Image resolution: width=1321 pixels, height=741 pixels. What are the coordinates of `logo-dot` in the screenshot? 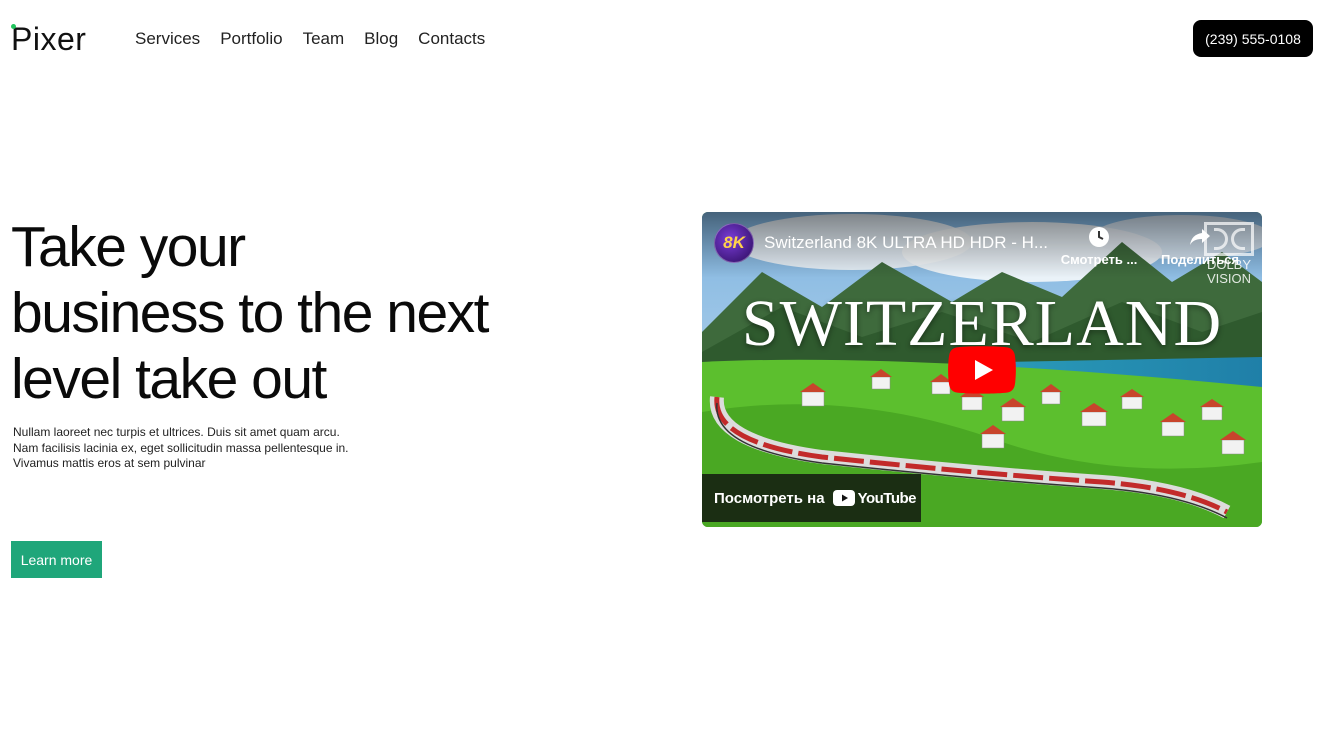 It's located at (13, 26).